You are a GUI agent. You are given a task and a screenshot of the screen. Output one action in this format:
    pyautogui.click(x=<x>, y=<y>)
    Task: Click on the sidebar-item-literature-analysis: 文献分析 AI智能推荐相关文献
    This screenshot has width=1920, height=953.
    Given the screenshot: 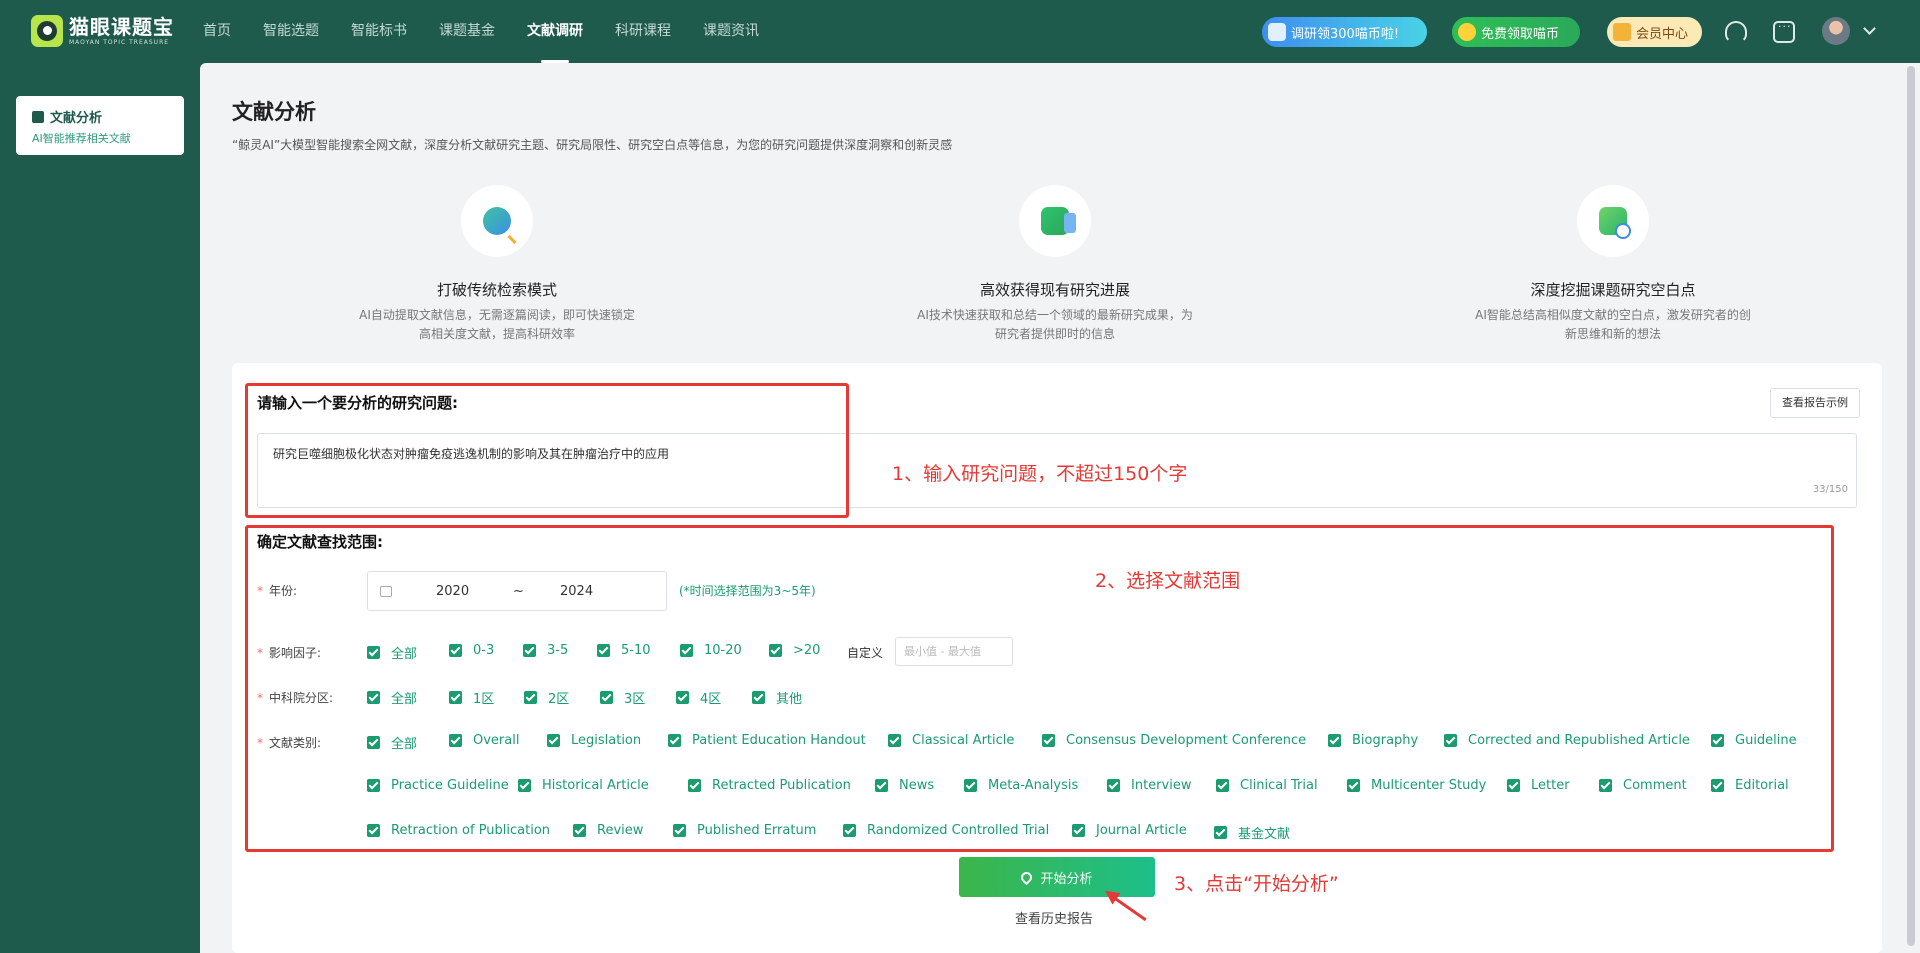 What is the action you would take?
    pyautogui.click(x=100, y=125)
    